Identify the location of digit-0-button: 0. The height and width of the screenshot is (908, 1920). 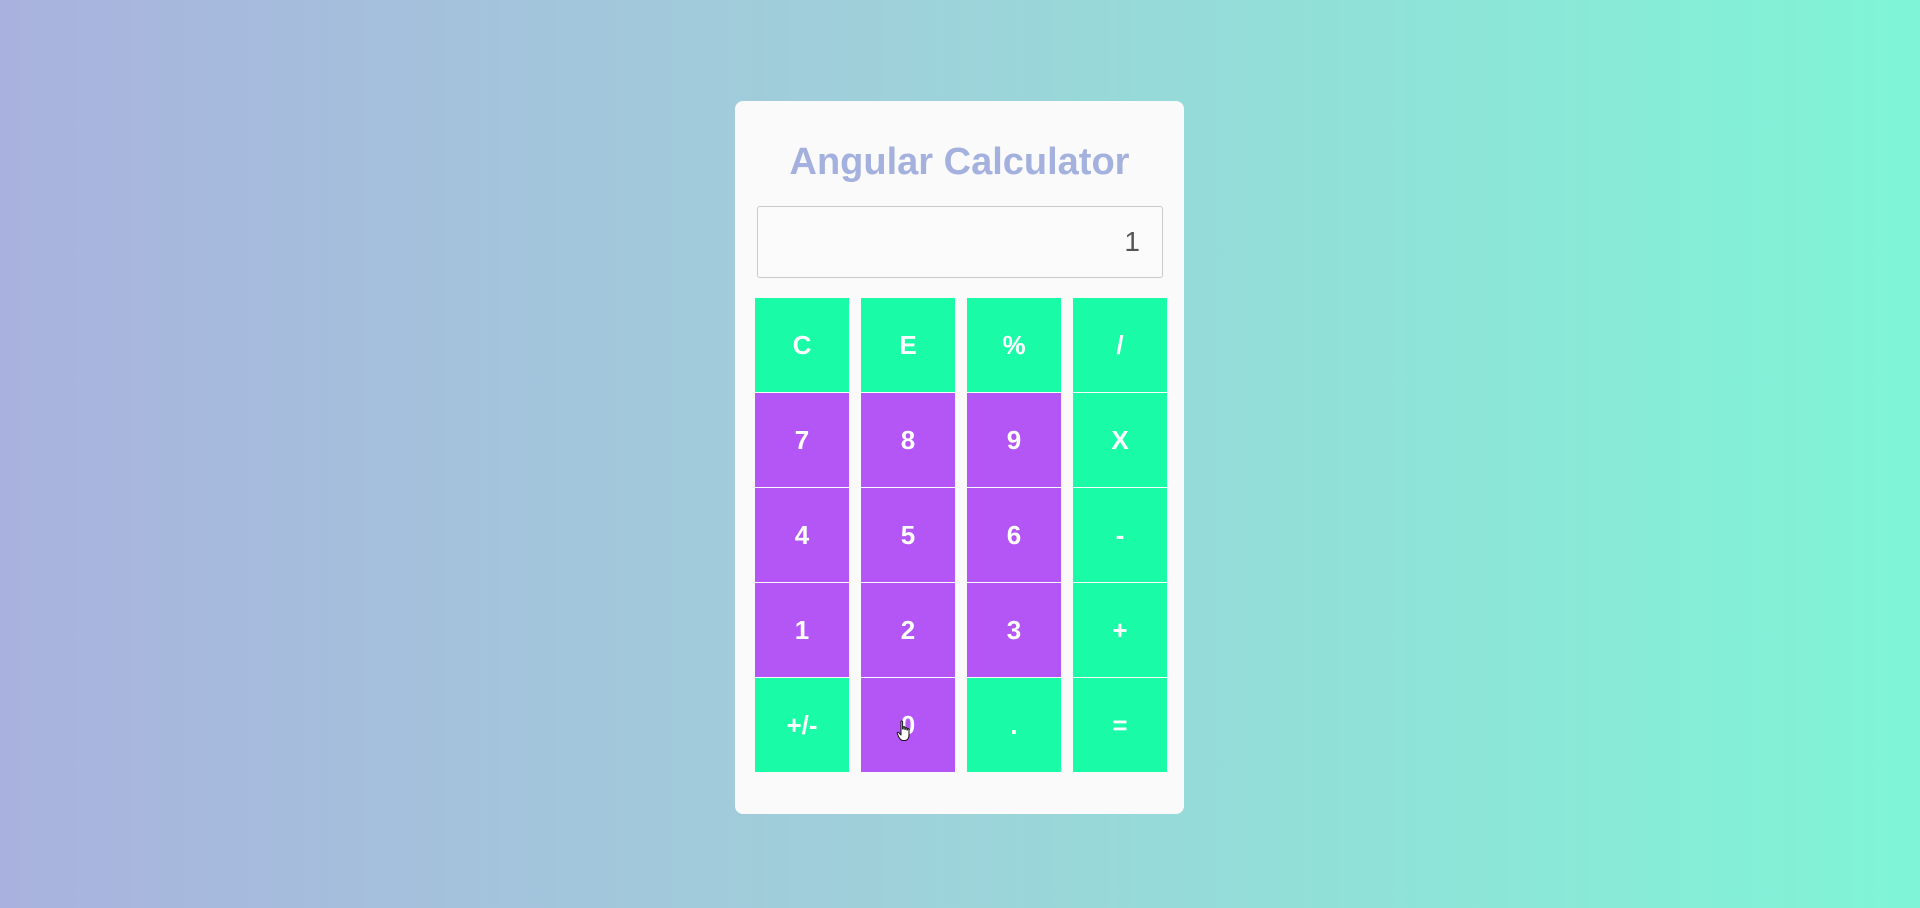
(908, 725).